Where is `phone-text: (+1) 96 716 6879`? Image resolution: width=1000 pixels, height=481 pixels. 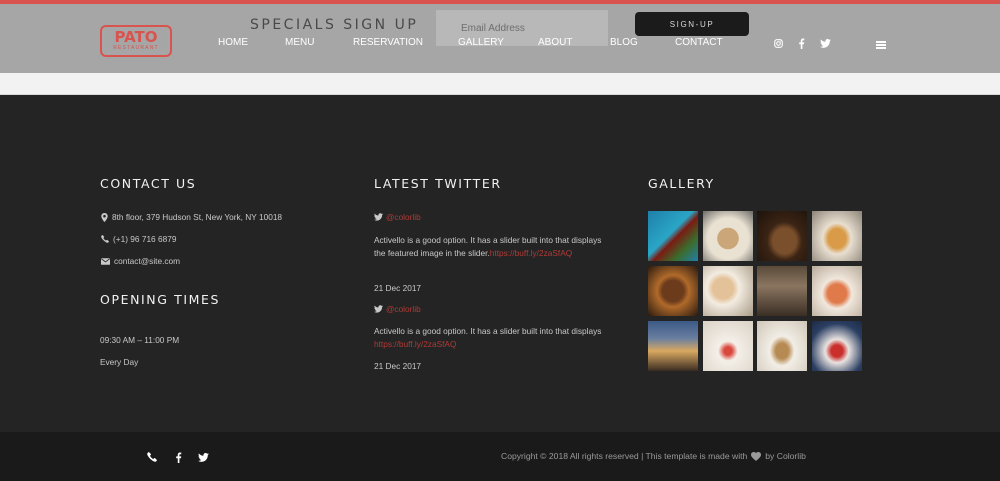
phone-text: (+1) 96 716 6879 is located at coordinates (145, 239).